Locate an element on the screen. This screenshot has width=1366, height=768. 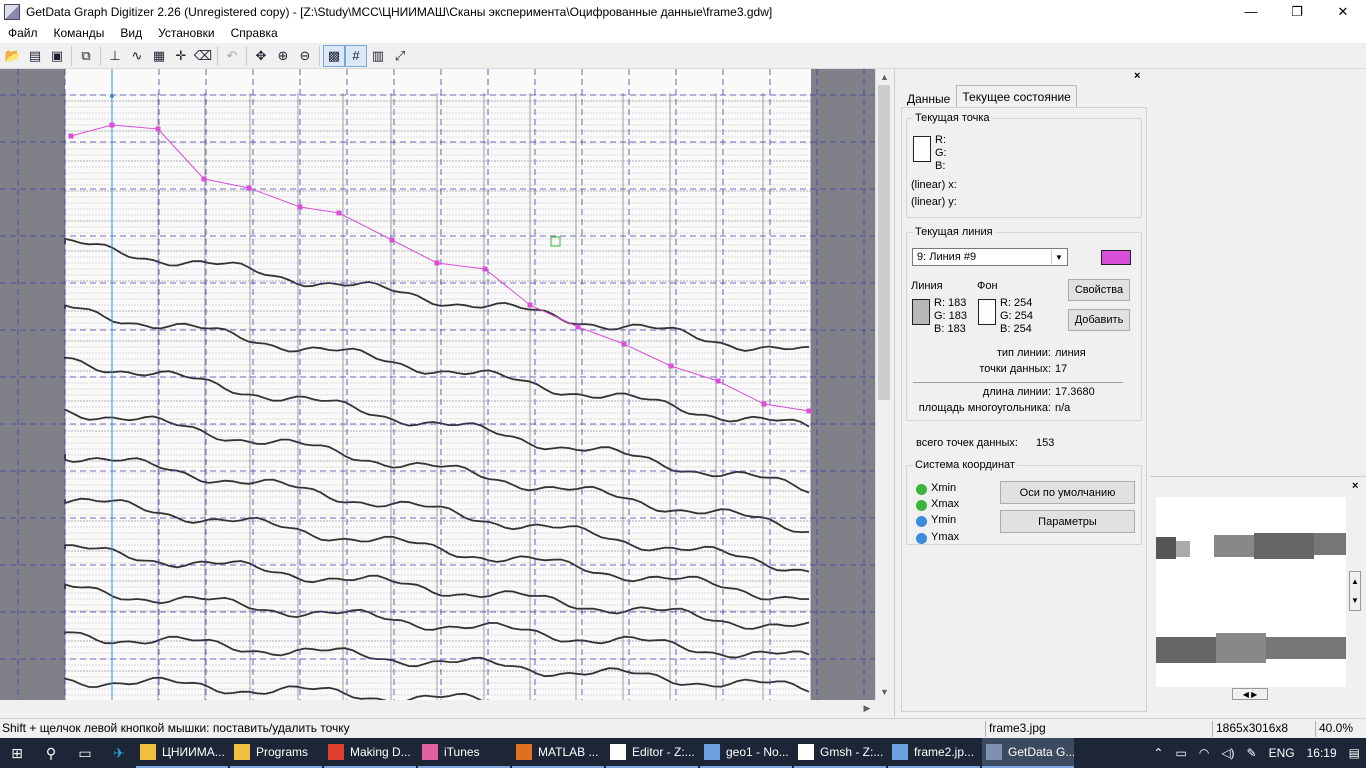
tray-volume-icon: ◁) is located at coordinates (1227, 753).